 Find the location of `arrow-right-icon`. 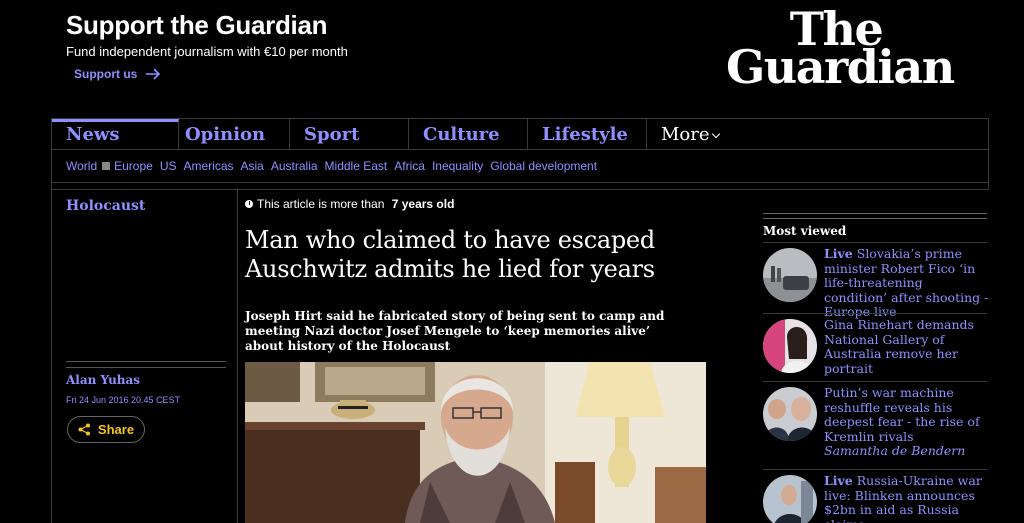

arrow-right-icon is located at coordinates (153, 74).